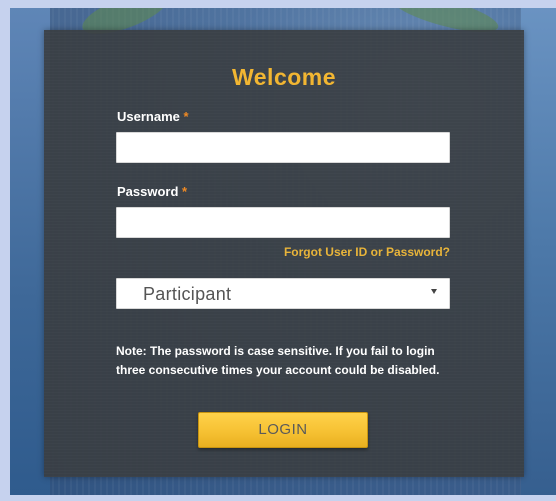  What do you see at coordinates (283, 222) in the screenshot?
I see `password-input` at bounding box center [283, 222].